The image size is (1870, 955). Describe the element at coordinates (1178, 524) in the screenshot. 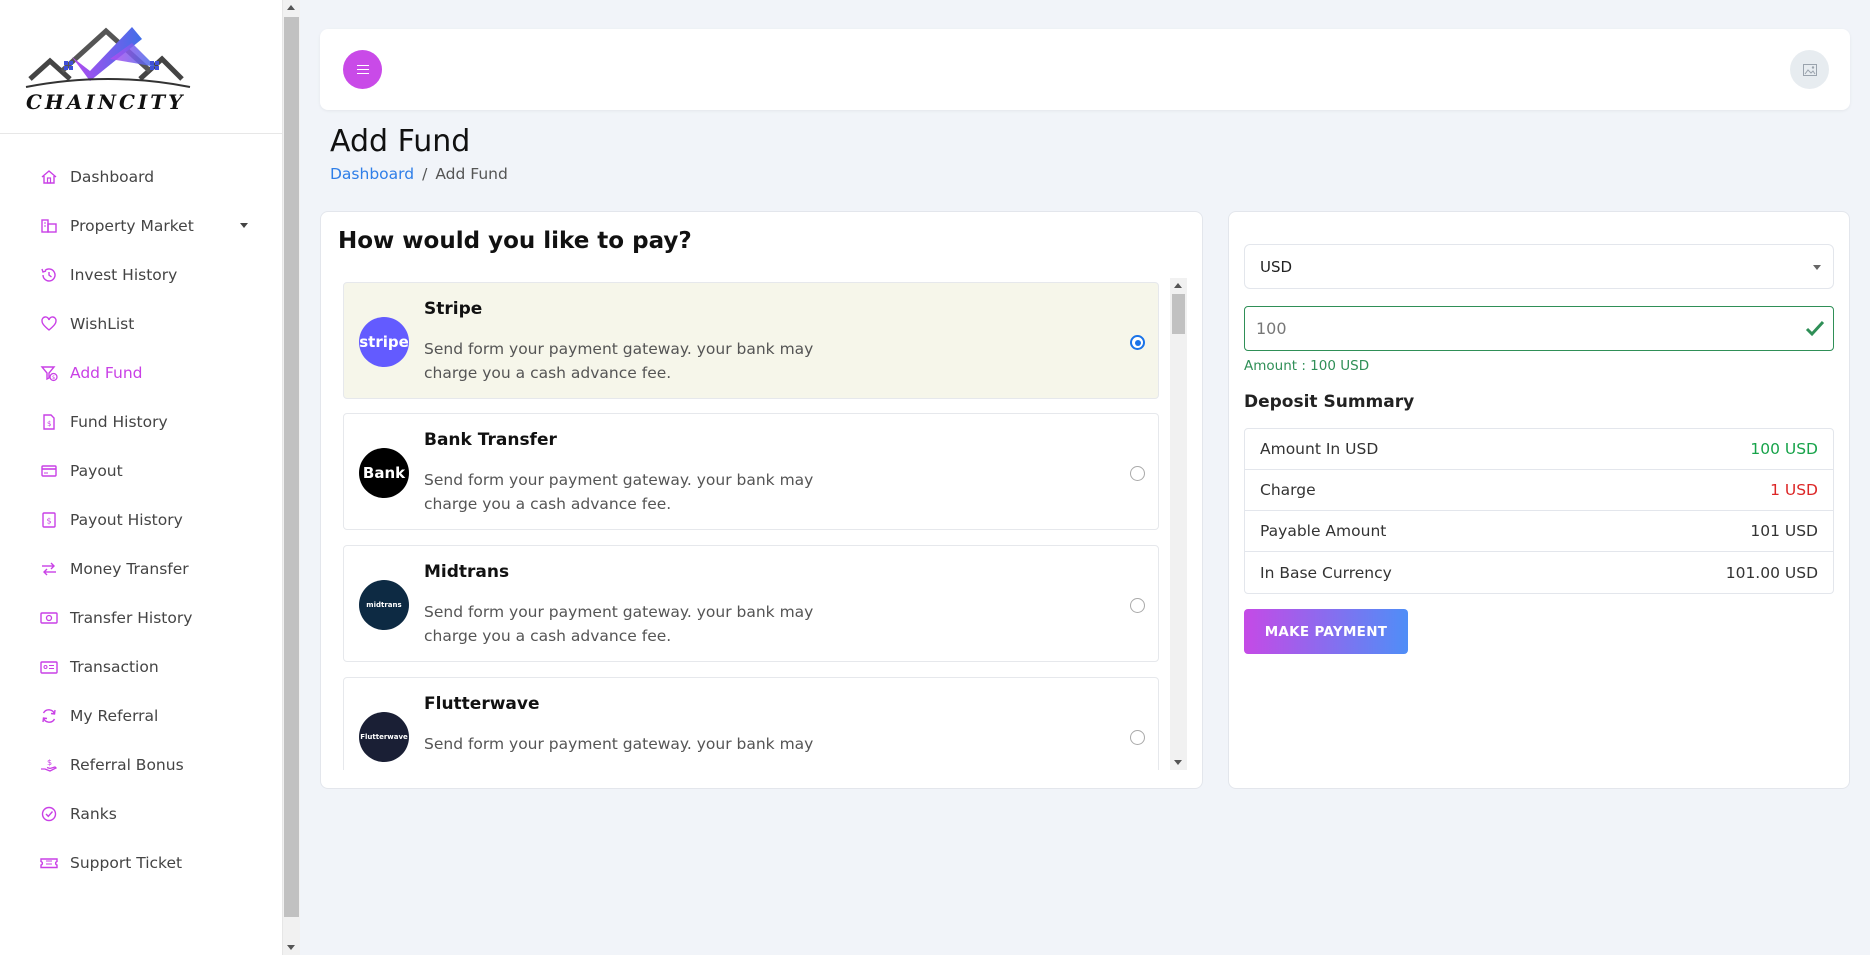

I see `gateway-list-scrollbar` at that location.